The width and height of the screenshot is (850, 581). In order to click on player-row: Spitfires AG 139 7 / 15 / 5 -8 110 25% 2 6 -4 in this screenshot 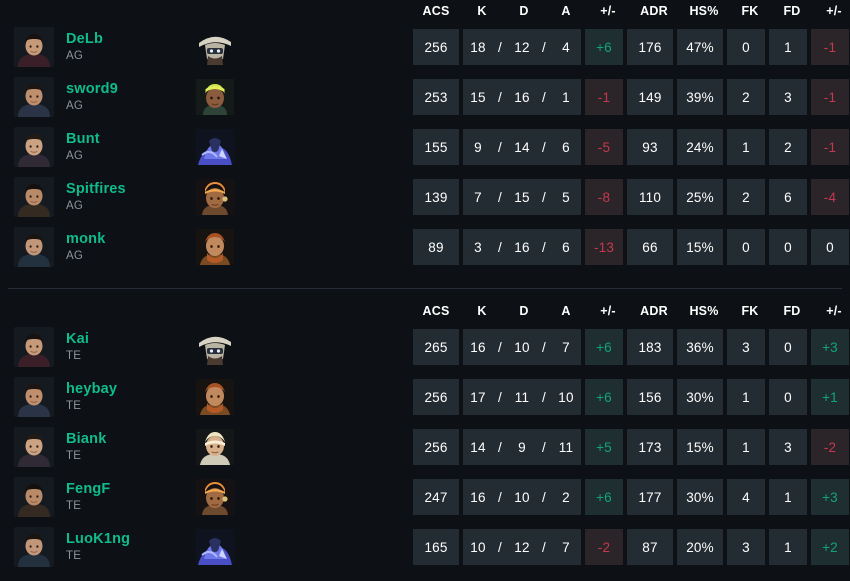, I will do `click(425, 197)`.